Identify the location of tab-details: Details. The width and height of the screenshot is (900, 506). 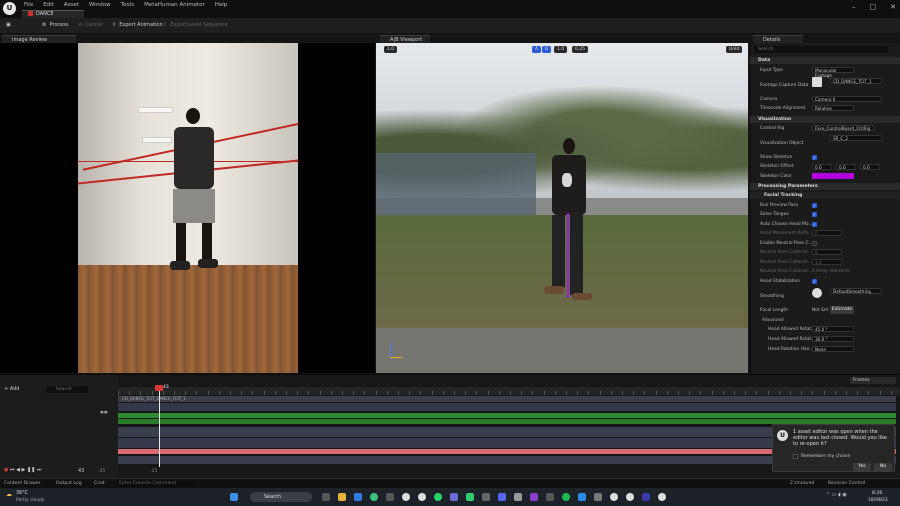
(778, 39).